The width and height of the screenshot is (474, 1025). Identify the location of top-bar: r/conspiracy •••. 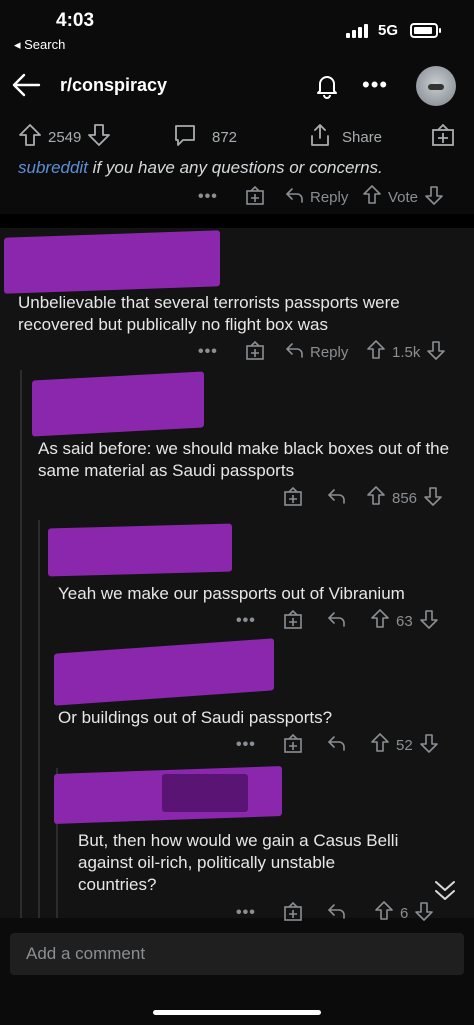
(237, 86).